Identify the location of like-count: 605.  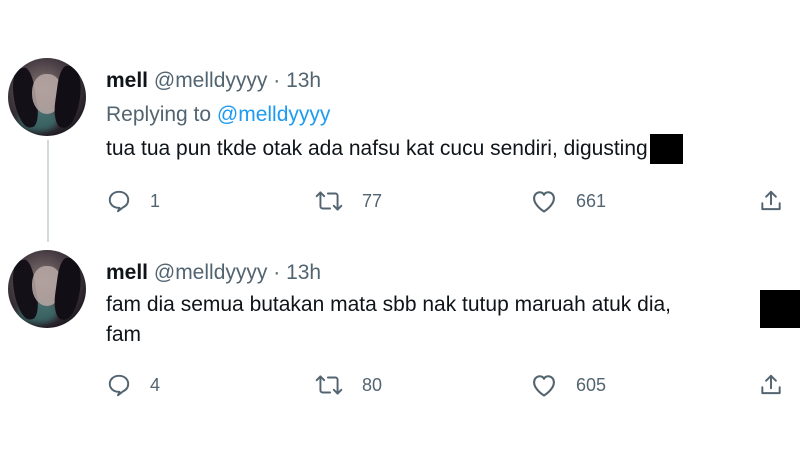
(591, 384).